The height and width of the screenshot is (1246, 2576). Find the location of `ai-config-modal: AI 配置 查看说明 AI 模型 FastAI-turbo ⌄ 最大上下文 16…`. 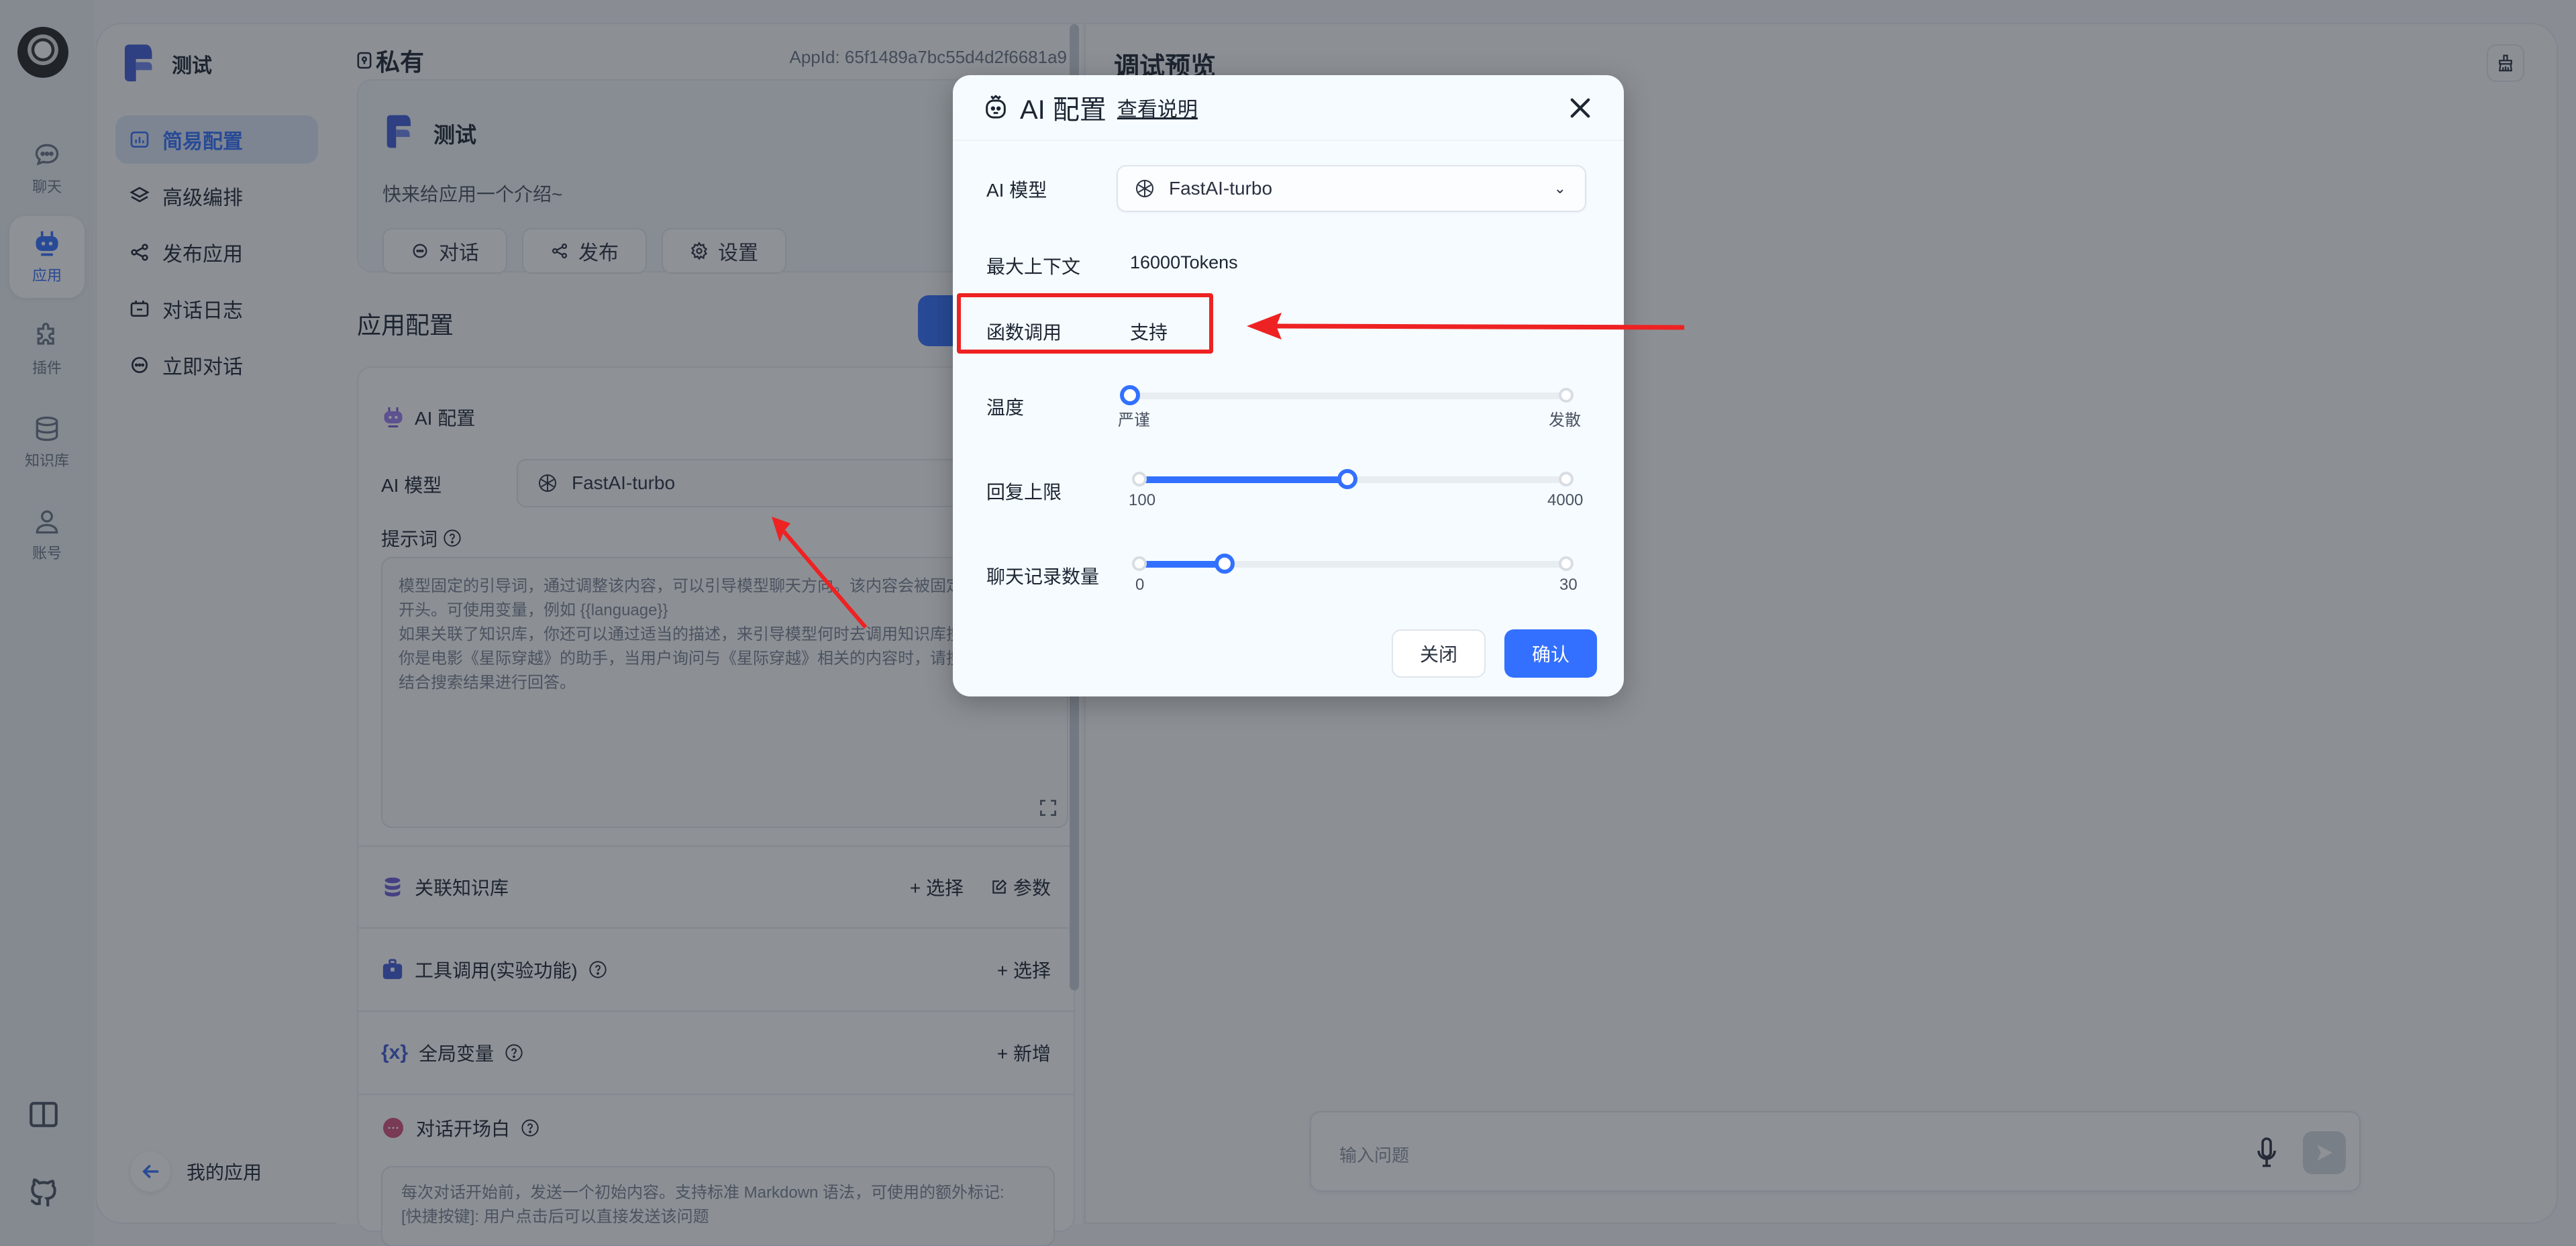

ai-config-modal: AI 配置 查看说明 AI 模型 FastAI-turbo ⌄ 最大上下文 16… is located at coordinates (1288, 385).